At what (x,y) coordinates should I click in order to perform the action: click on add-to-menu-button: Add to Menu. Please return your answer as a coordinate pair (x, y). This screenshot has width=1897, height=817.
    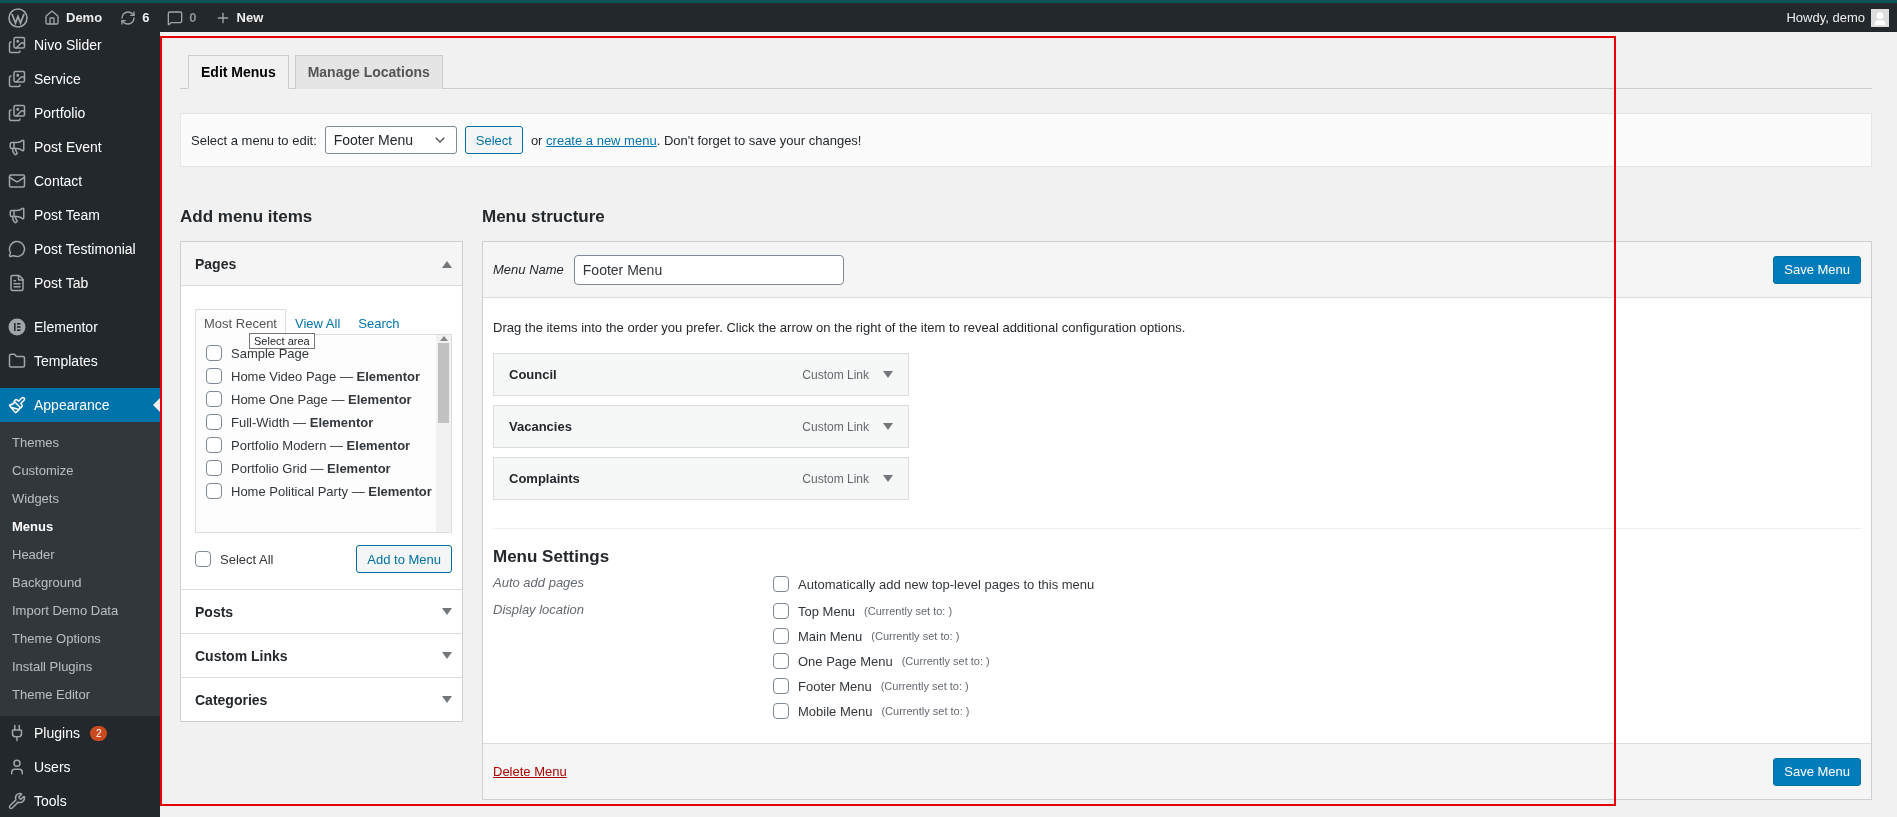
    Looking at the image, I should click on (404, 559).